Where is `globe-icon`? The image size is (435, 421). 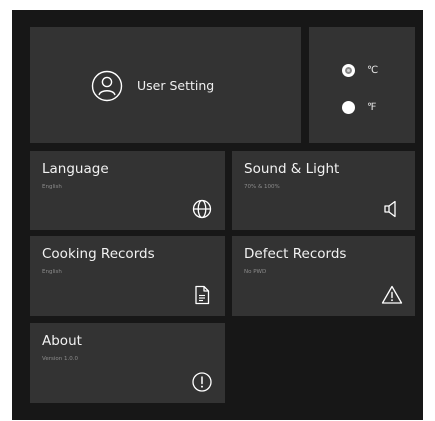
globe-icon is located at coordinates (202, 209).